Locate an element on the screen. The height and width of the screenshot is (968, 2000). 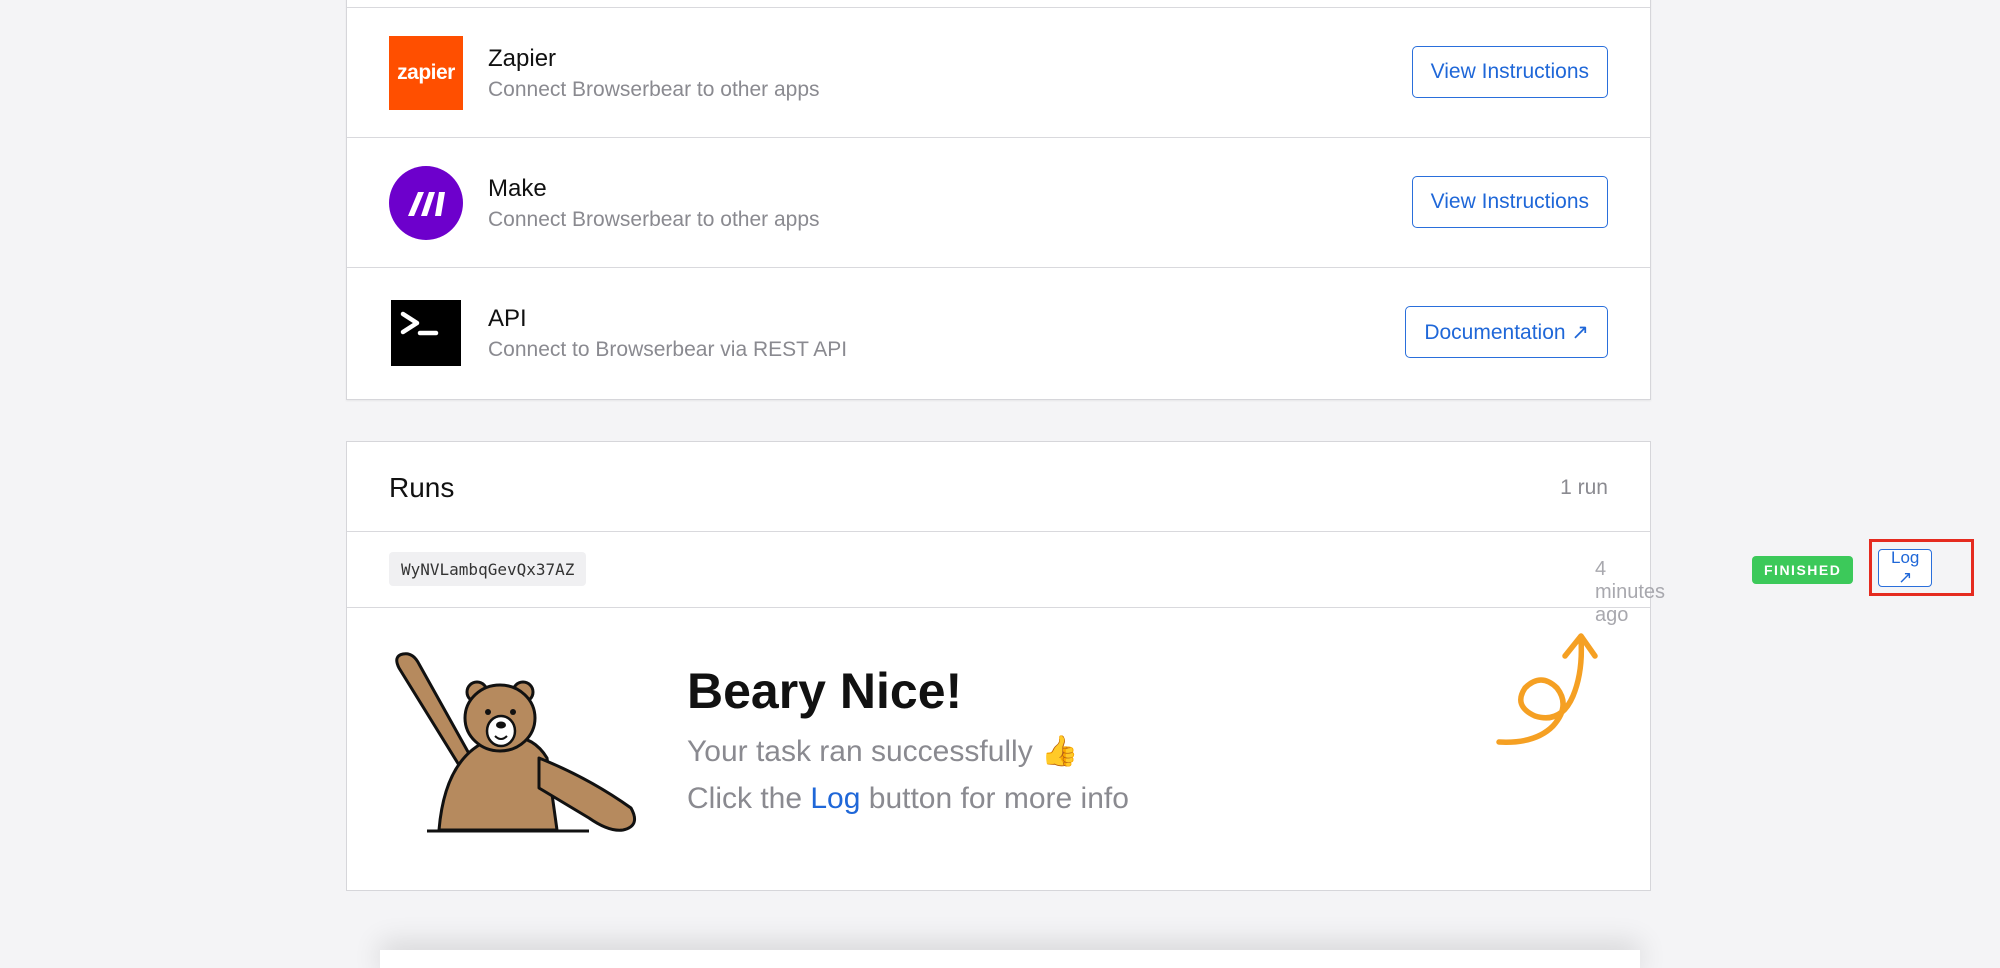
success-message: Your task ran successfully 👍 is located at coordinates (883, 751).